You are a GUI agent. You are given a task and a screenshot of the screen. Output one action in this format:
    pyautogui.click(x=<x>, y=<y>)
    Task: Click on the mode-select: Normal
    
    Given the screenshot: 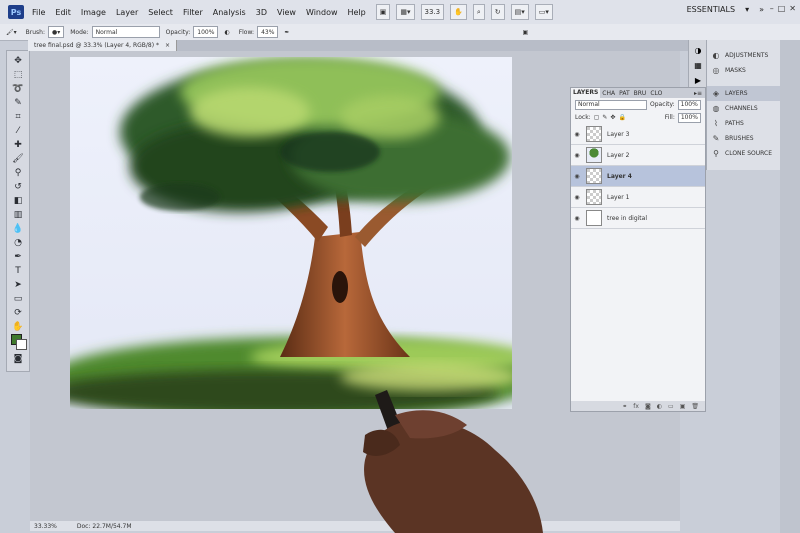 What is the action you would take?
    pyautogui.click(x=125, y=32)
    